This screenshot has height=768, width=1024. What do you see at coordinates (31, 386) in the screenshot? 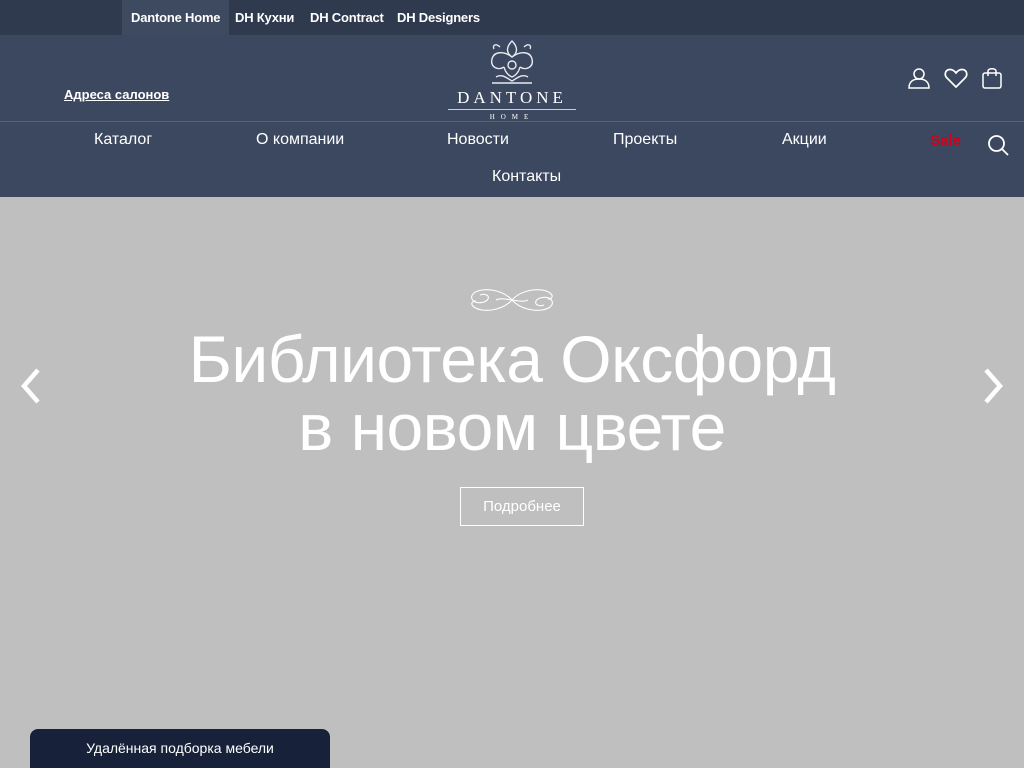
I see `chevron-left-icon` at bounding box center [31, 386].